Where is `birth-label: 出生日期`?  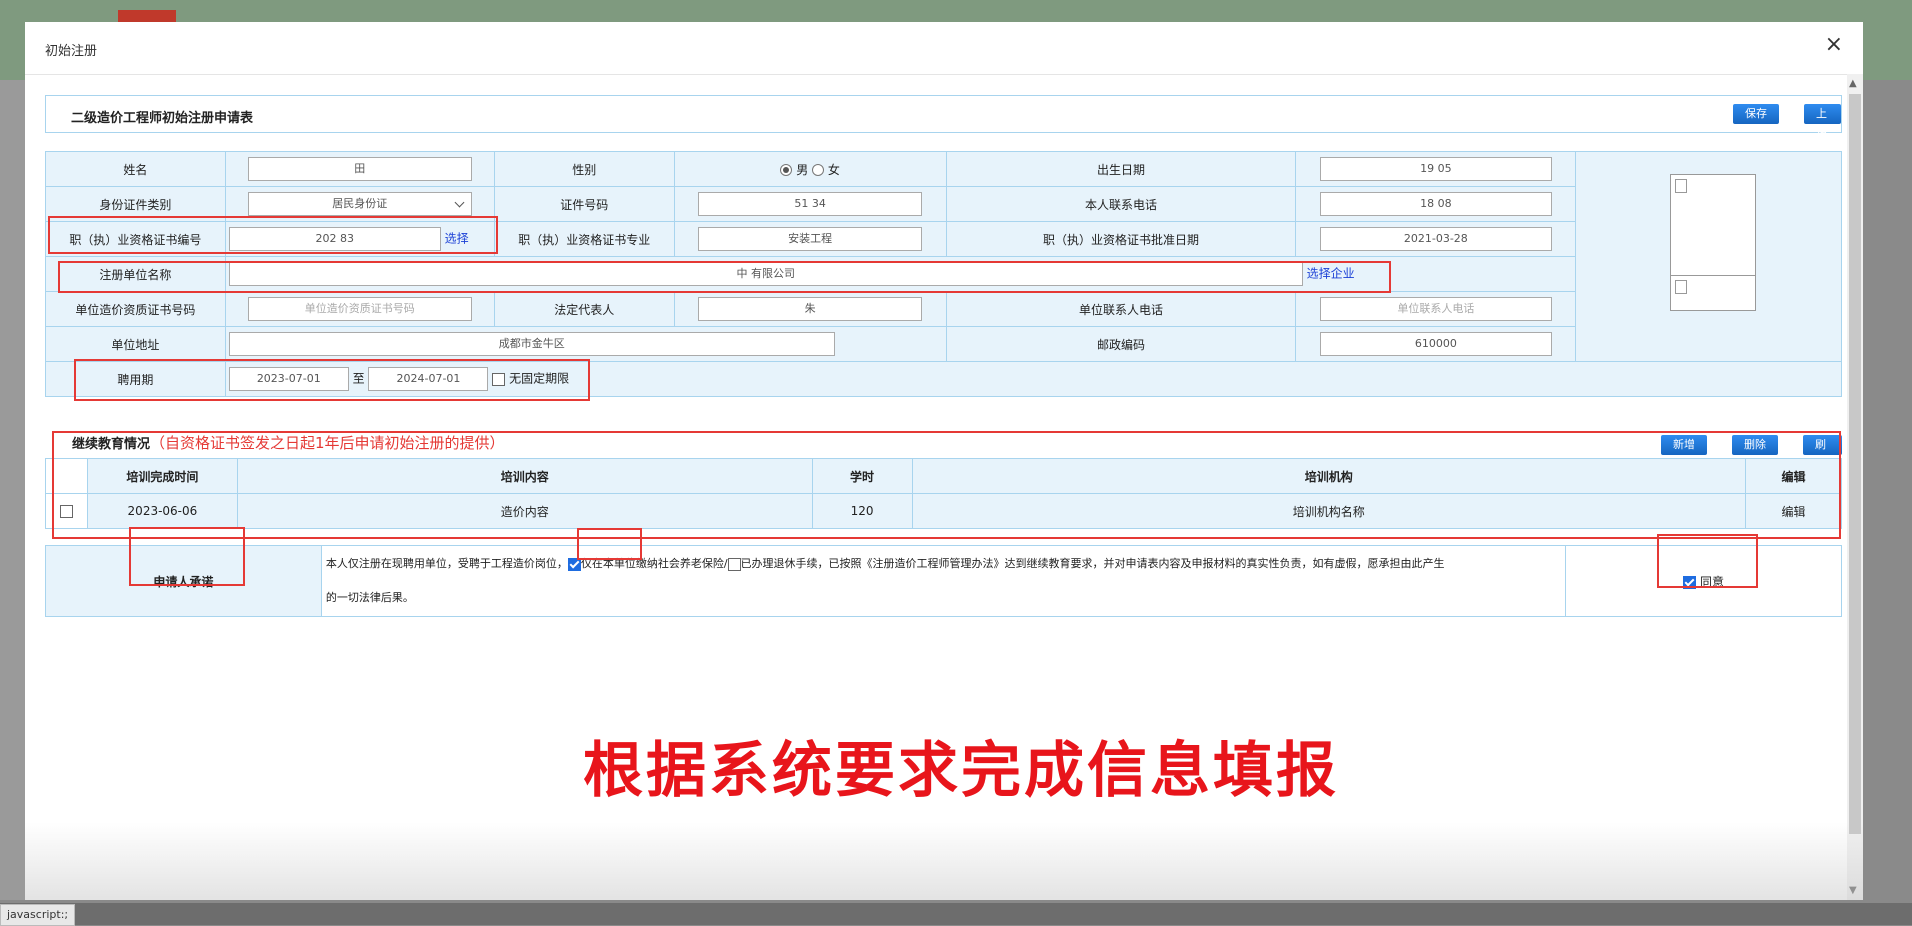 birth-label: 出生日期 is located at coordinates (1121, 169).